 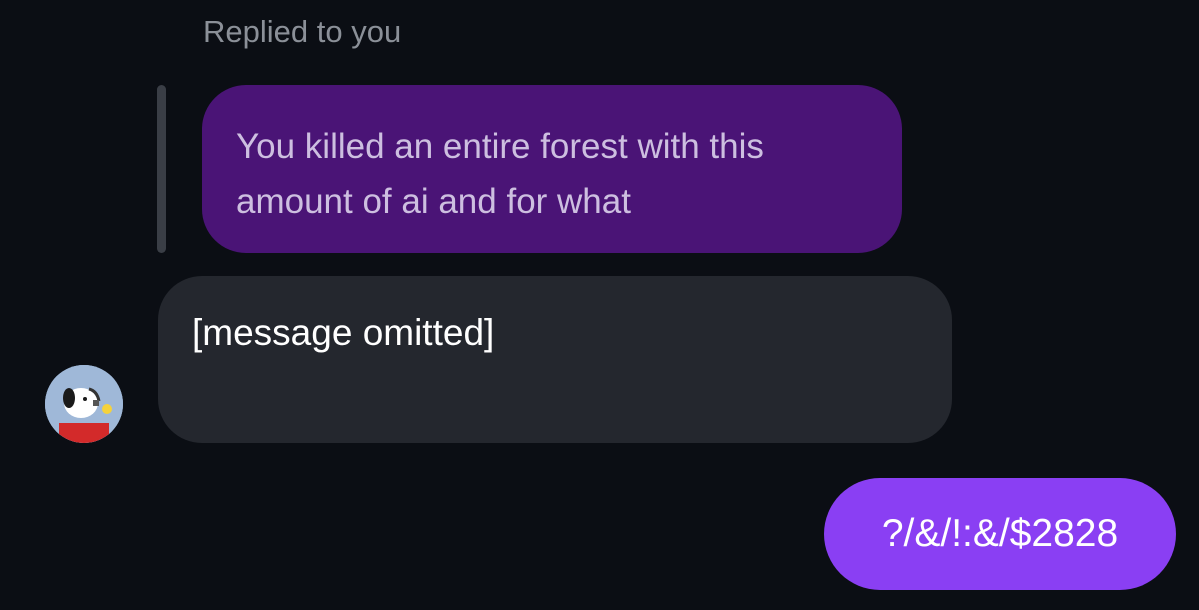 I want to click on replied-to-you-label: Replied to you, so click(x=302, y=31).